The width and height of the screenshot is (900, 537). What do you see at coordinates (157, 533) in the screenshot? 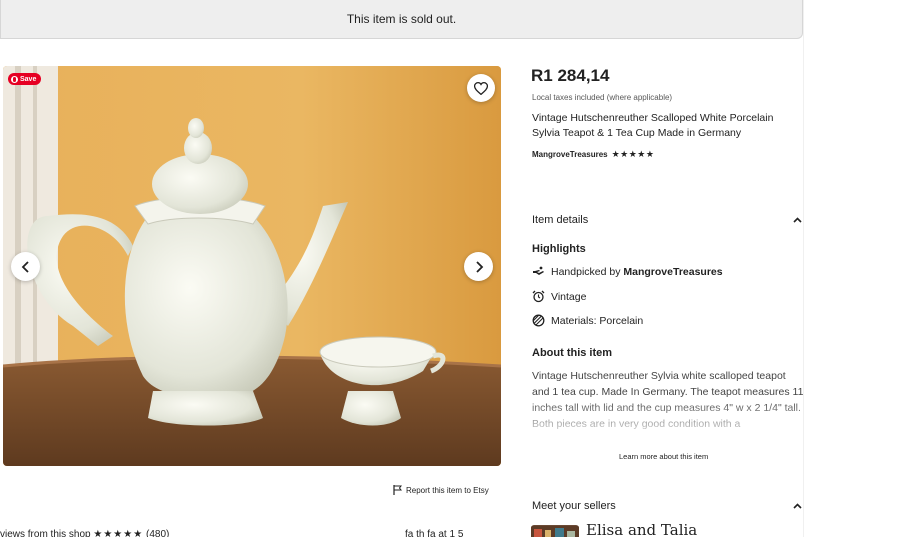
I see `reviews-count: (480)` at bounding box center [157, 533].